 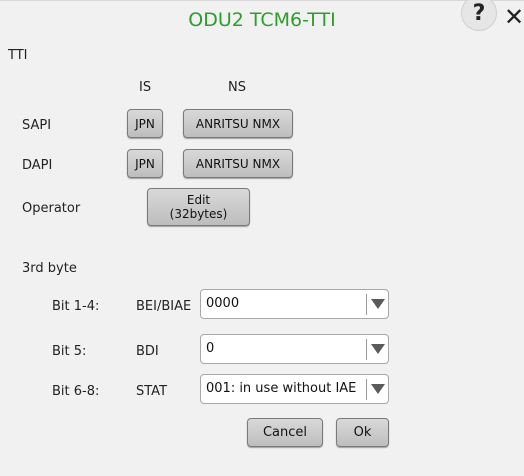 What do you see at coordinates (294, 349) in the screenshot?
I see `bdi-select: 0` at bounding box center [294, 349].